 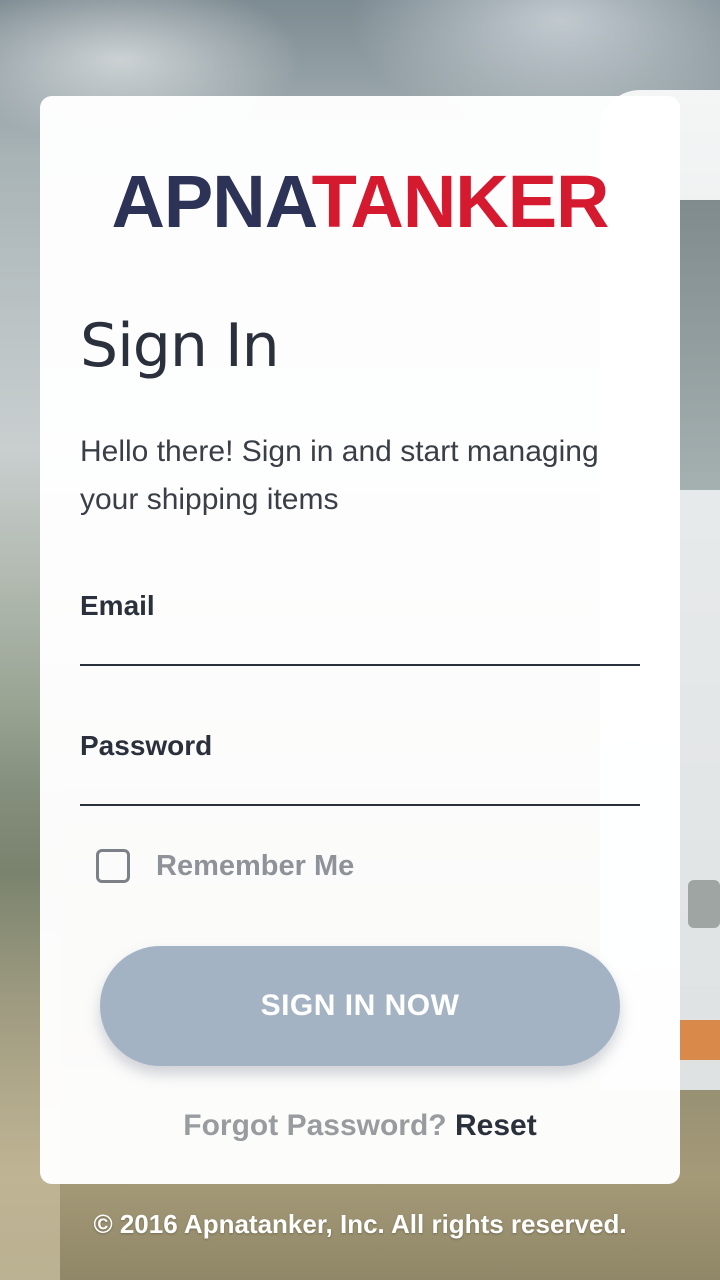 I want to click on forgot-password-text: Forgot Password?, so click(x=315, y=1125).